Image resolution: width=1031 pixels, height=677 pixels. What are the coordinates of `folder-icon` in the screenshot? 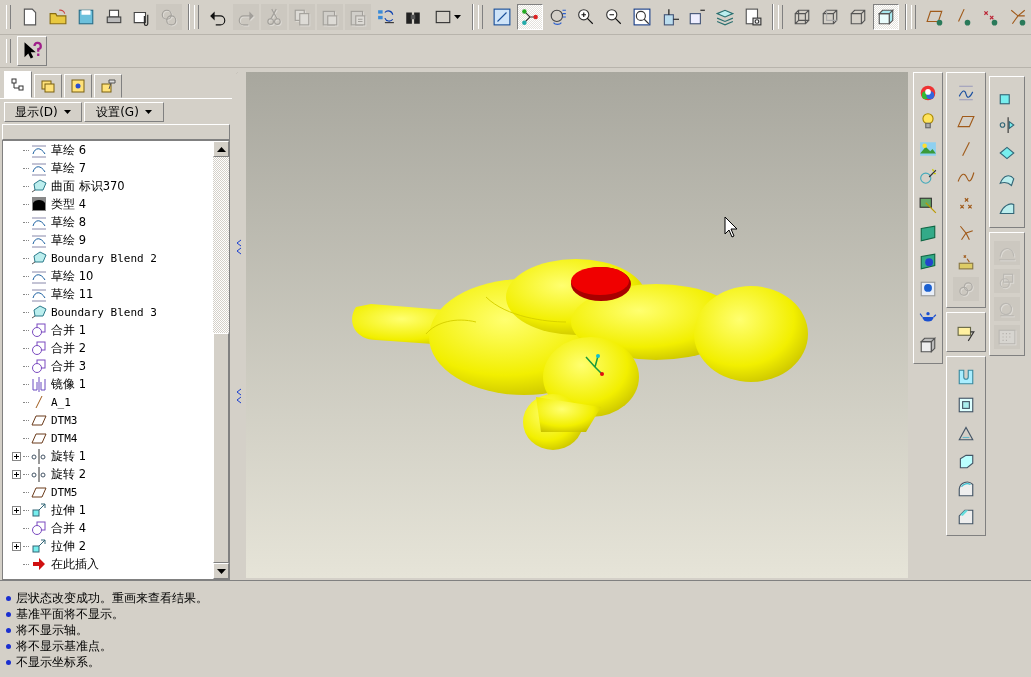 It's located at (57, 17).